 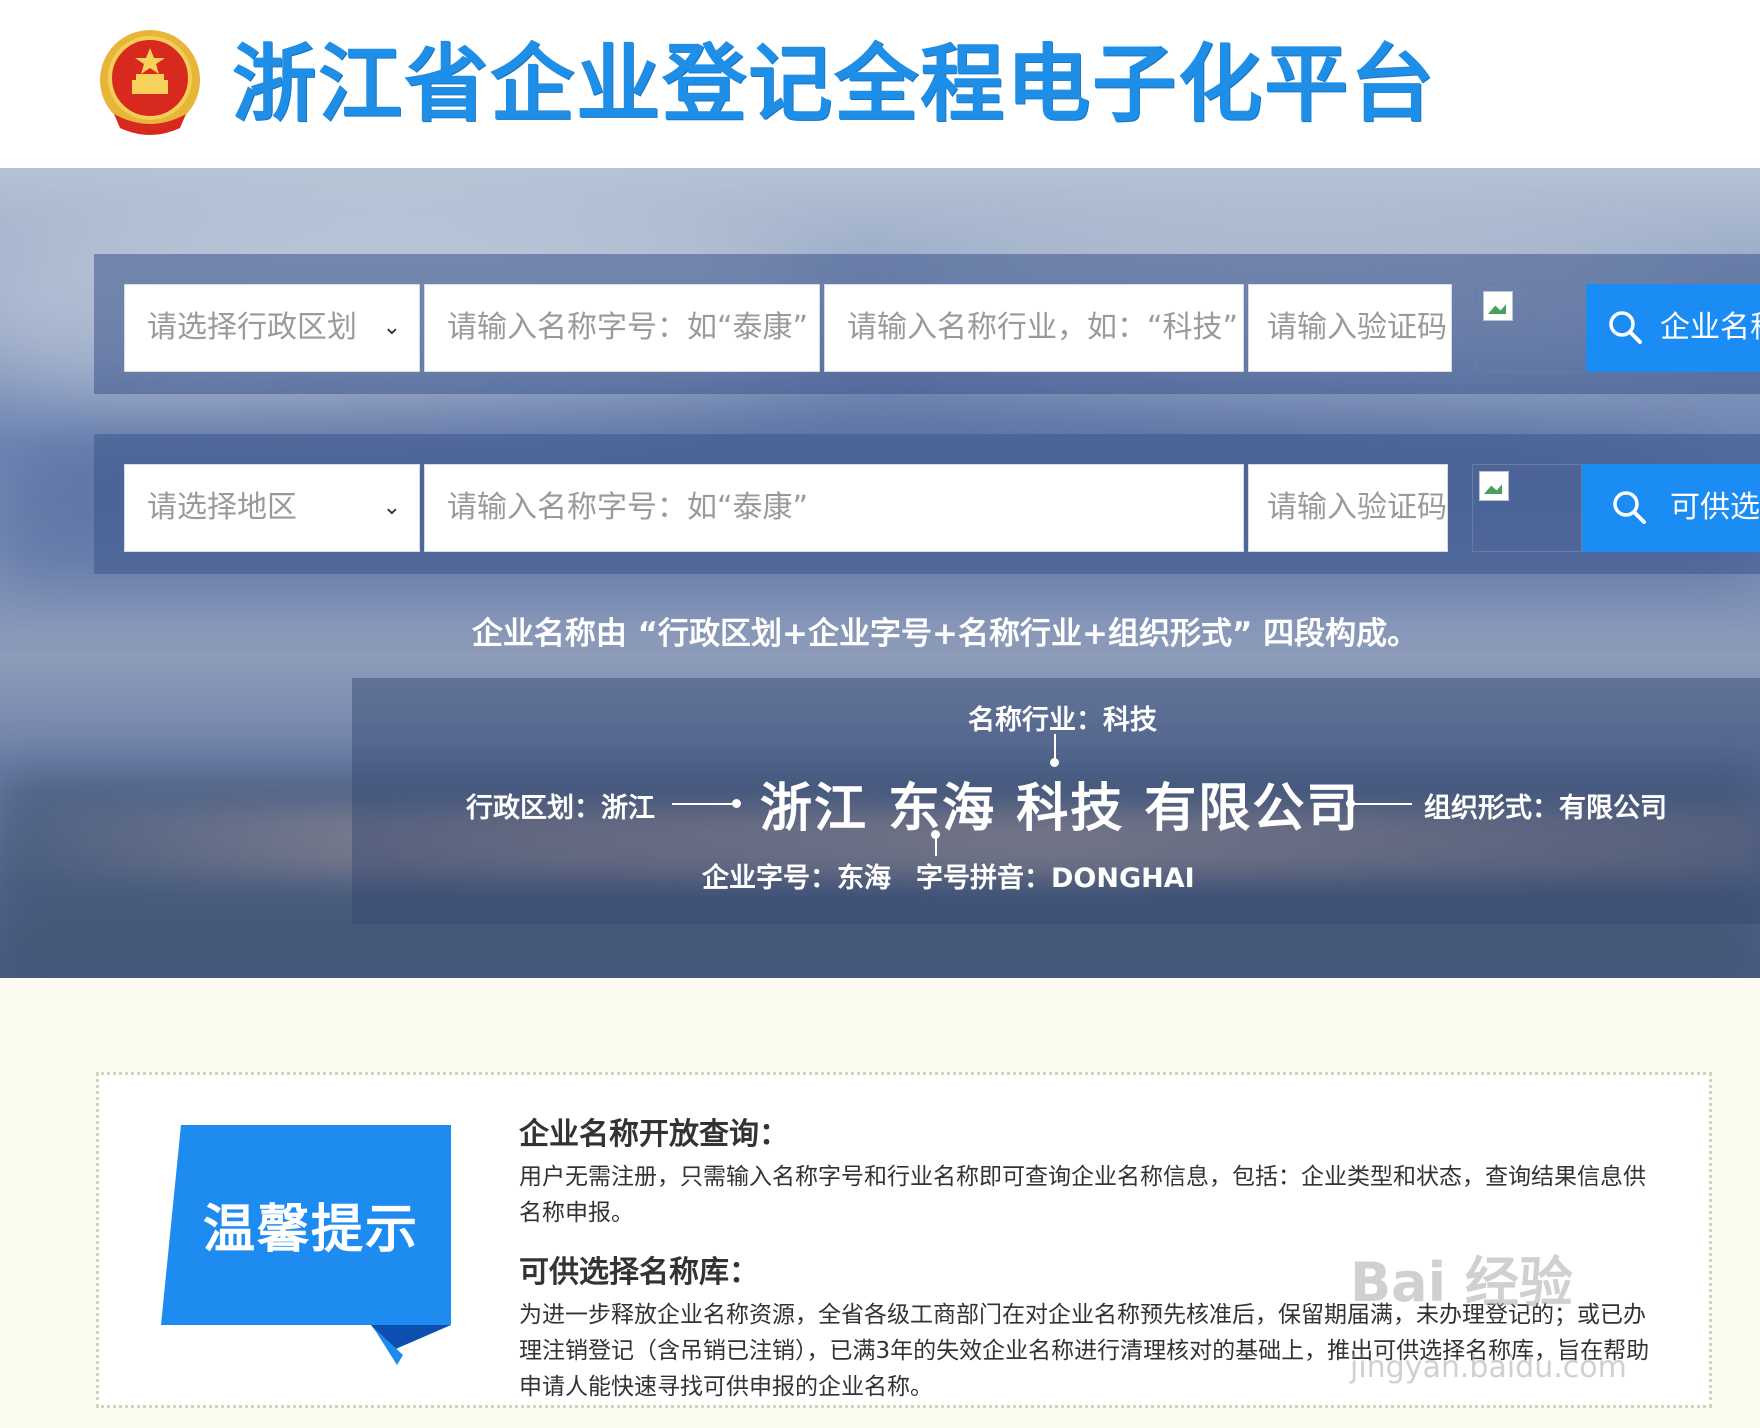 I want to click on area-select-value: 请选择地区, so click(x=222, y=507).